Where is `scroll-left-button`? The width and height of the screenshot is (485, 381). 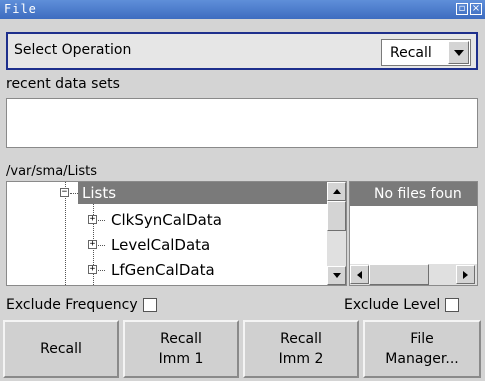 scroll-left-button is located at coordinates (359, 274).